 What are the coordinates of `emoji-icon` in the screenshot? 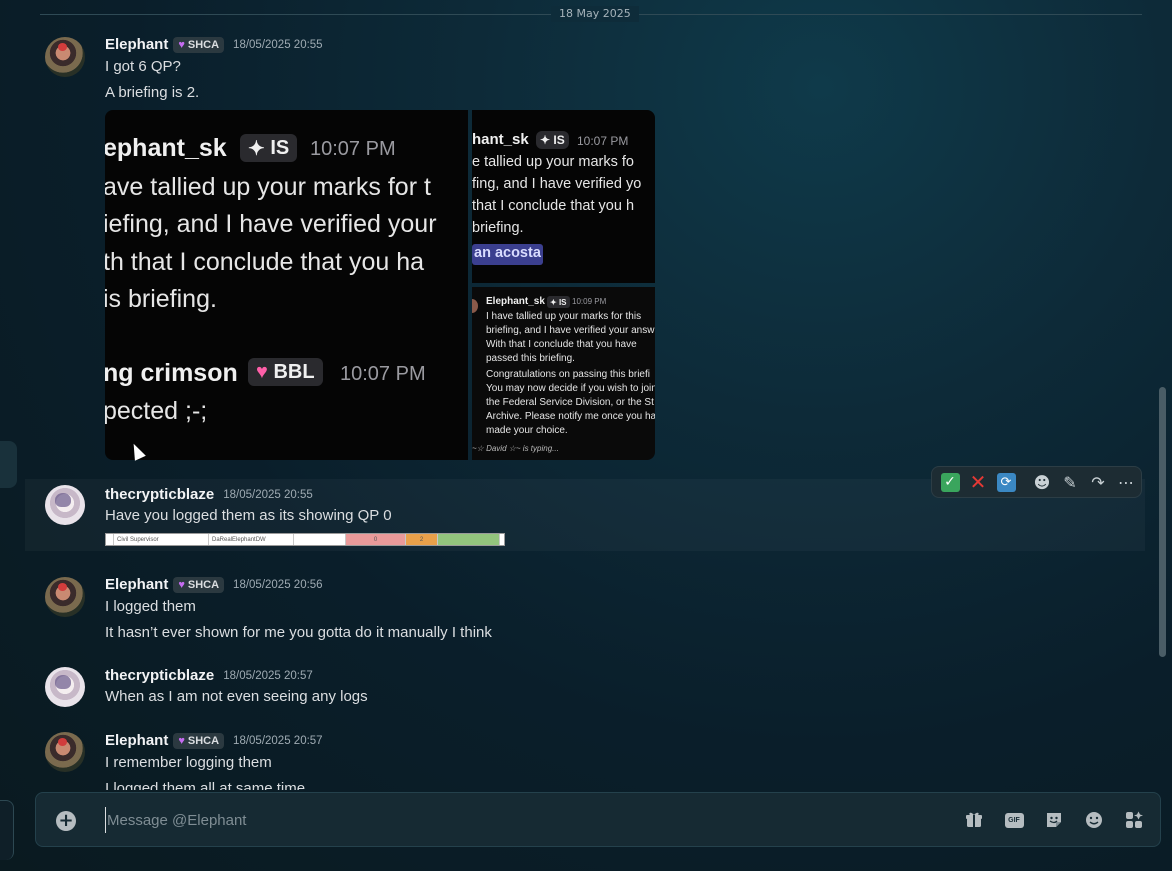 It's located at (1094, 820).